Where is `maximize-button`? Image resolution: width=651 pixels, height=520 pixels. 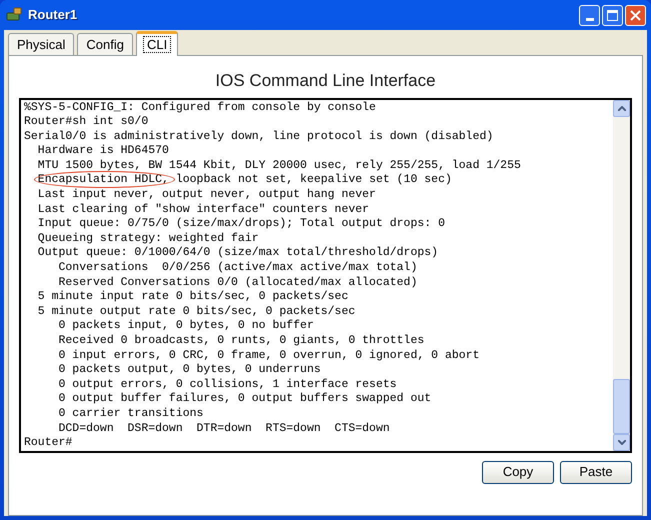
maximize-button is located at coordinates (612, 15).